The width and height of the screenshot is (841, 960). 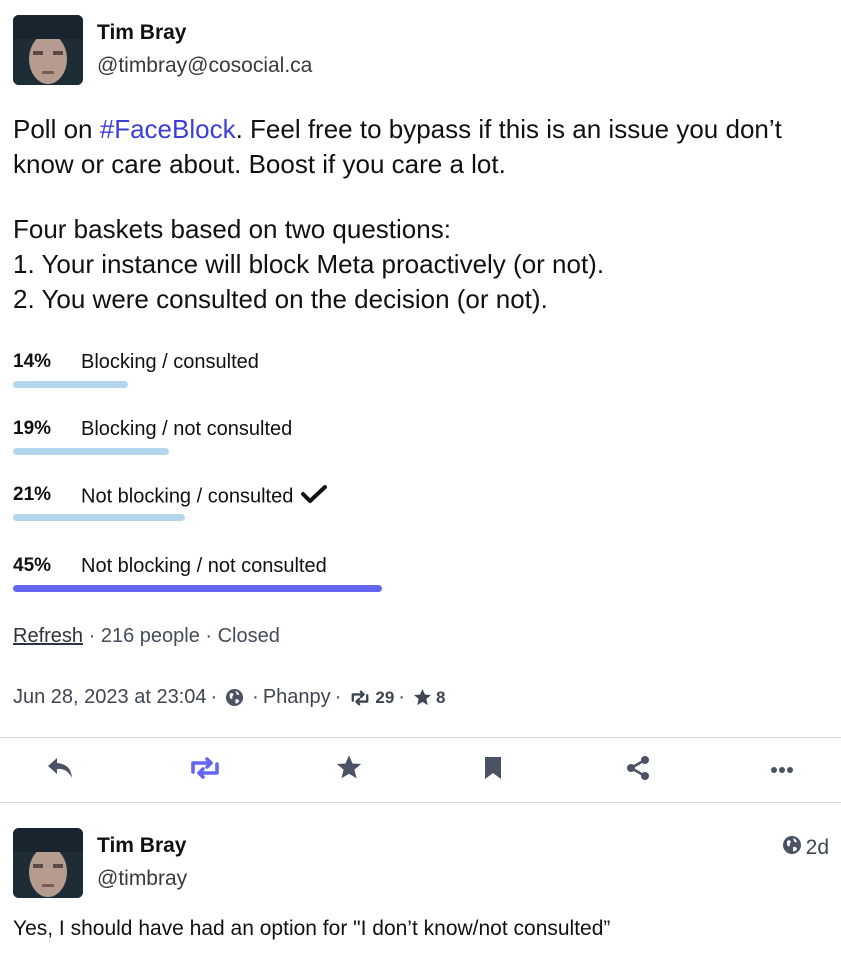 I want to click on boost-button, so click(x=205, y=770).